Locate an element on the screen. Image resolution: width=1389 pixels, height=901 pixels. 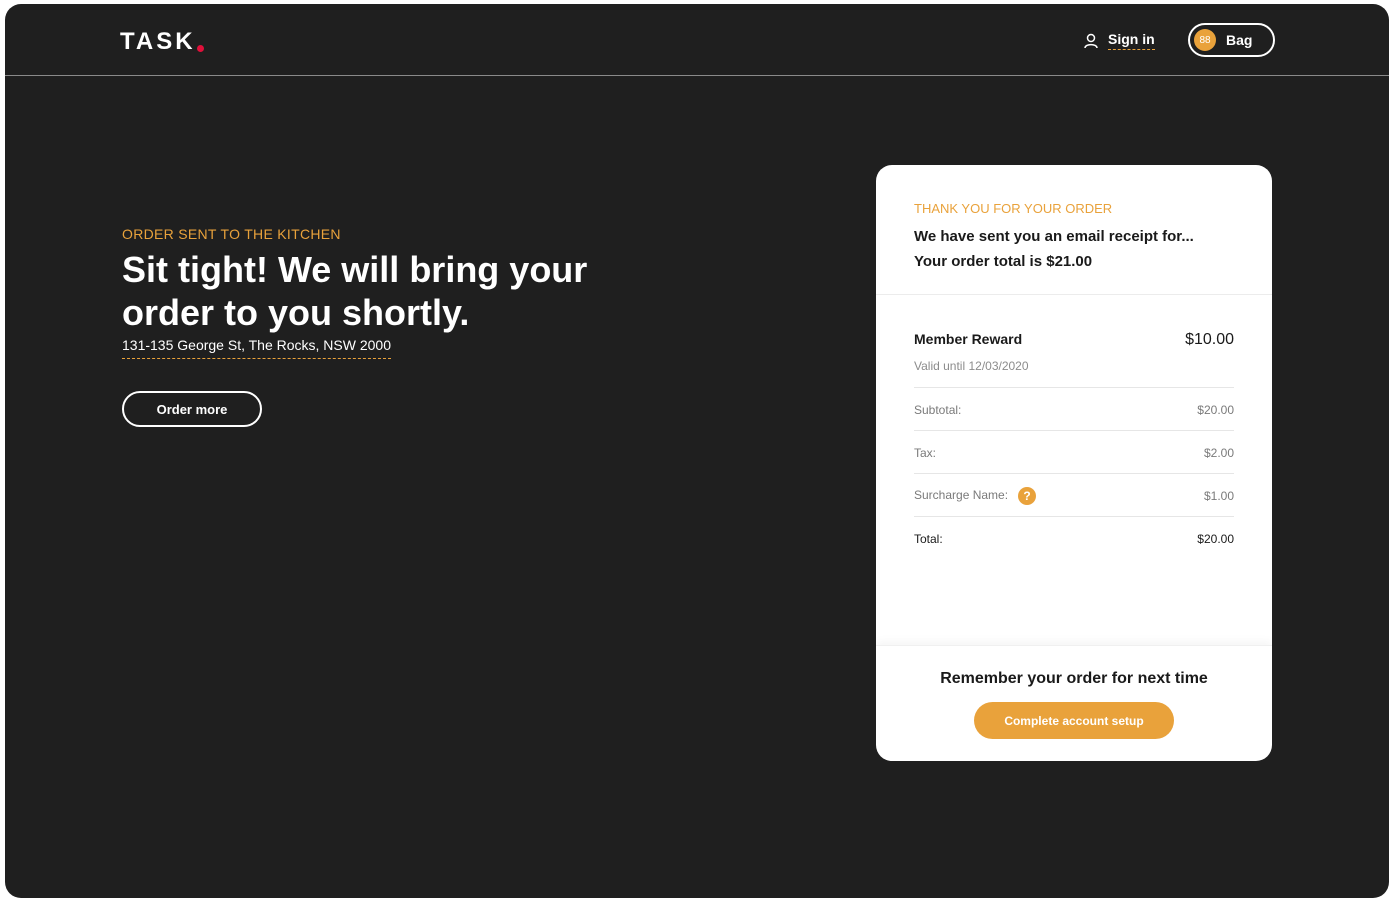
row-value: $2.00 is located at coordinates (1218, 452).